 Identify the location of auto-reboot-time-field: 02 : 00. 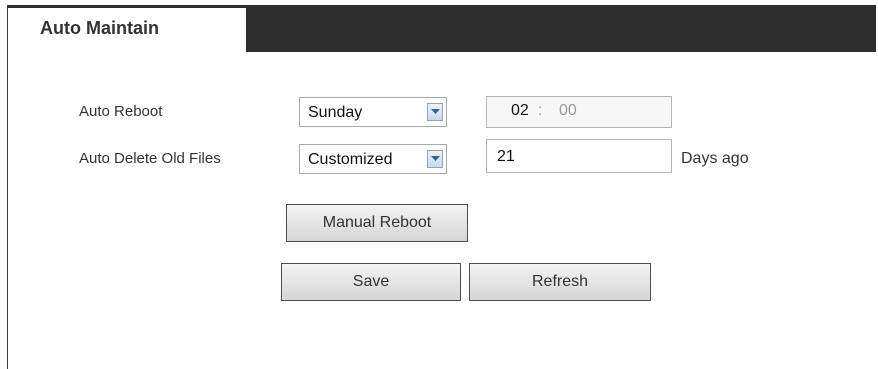
(579, 112).